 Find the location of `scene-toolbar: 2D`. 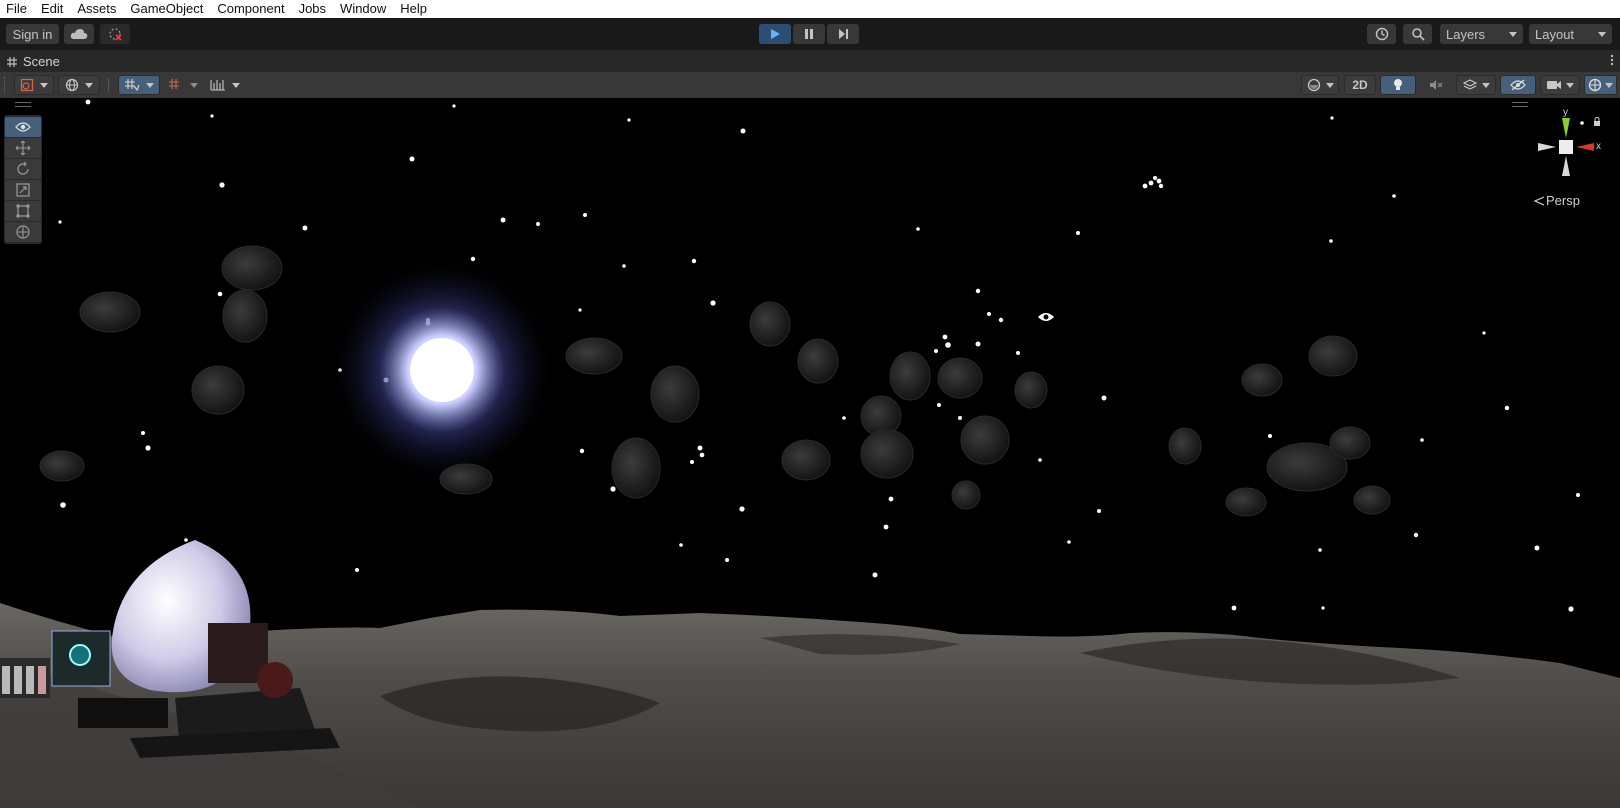

scene-toolbar: 2D is located at coordinates (810, 85).